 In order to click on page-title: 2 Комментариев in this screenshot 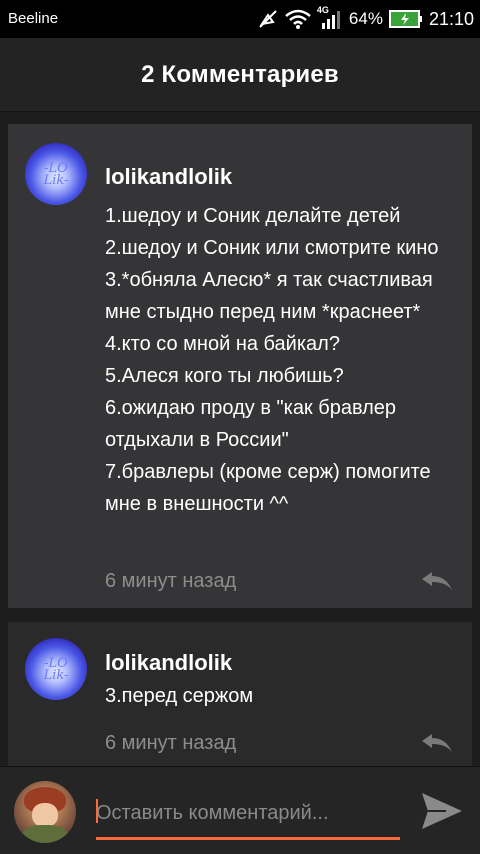, I will do `click(240, 74)`.